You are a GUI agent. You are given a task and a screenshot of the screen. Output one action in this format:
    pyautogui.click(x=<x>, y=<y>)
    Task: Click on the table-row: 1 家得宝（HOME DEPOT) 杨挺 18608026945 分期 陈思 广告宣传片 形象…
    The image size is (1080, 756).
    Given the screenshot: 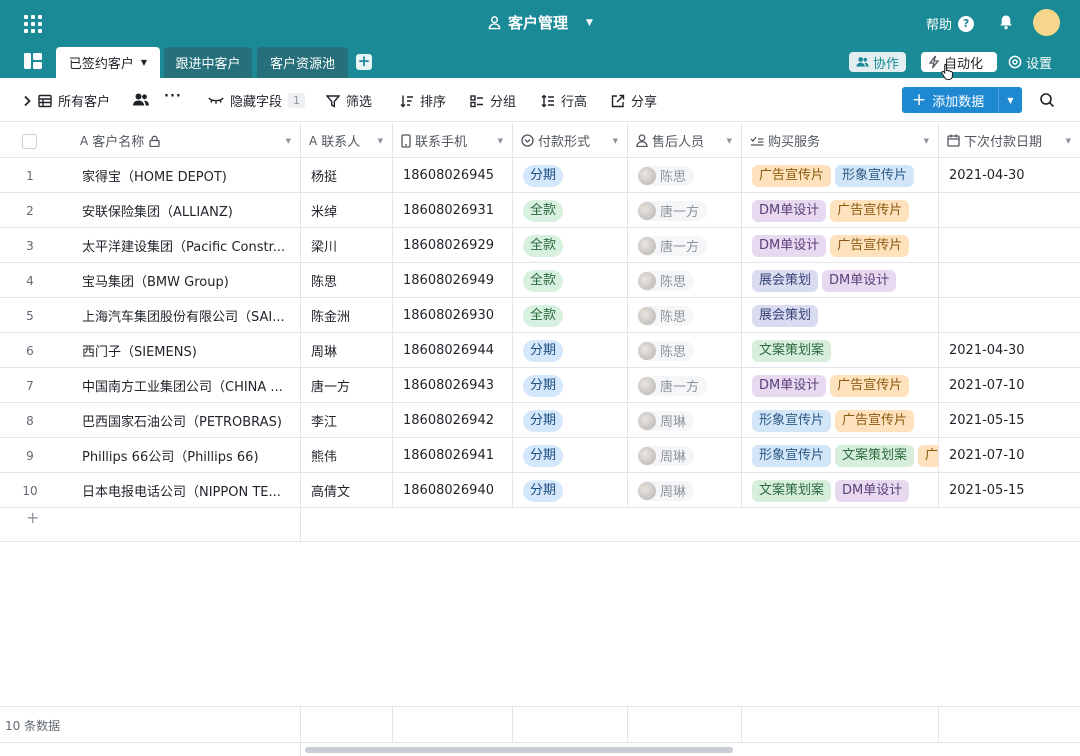 What is the action you would take?
    pyautogui.click(x=540, y=175)
    